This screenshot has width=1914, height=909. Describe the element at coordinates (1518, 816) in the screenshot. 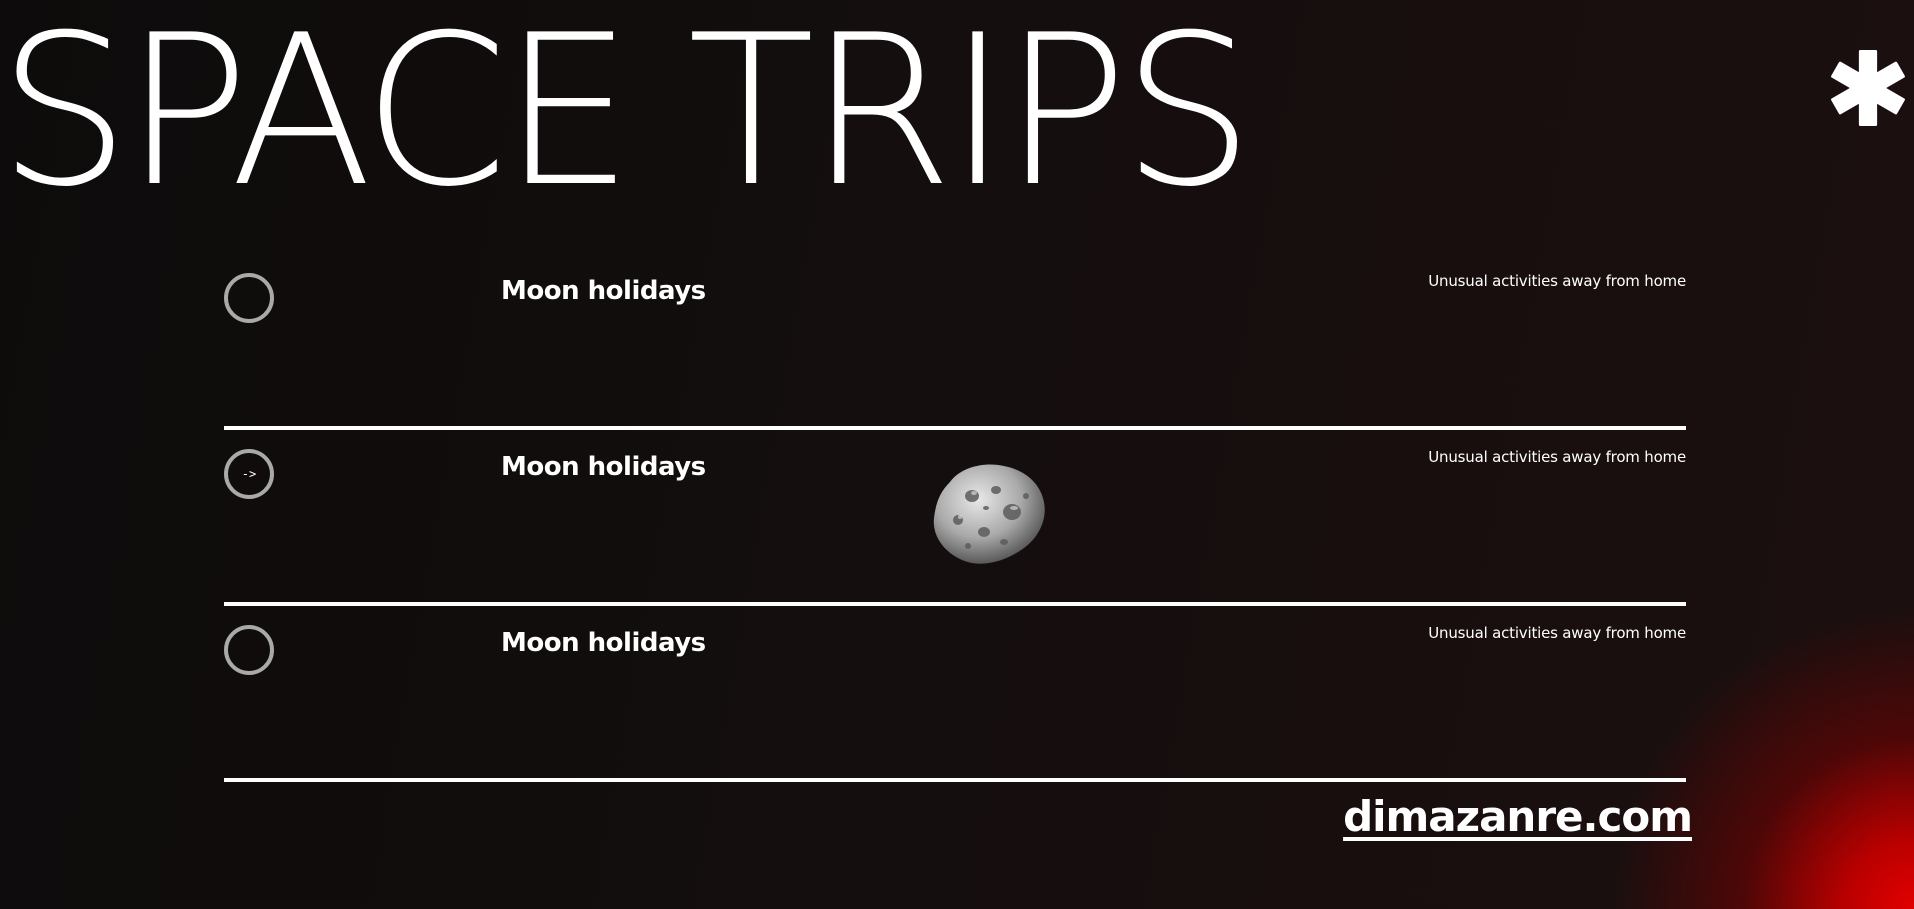

I see `site-link: dimazanre.com` at that location.